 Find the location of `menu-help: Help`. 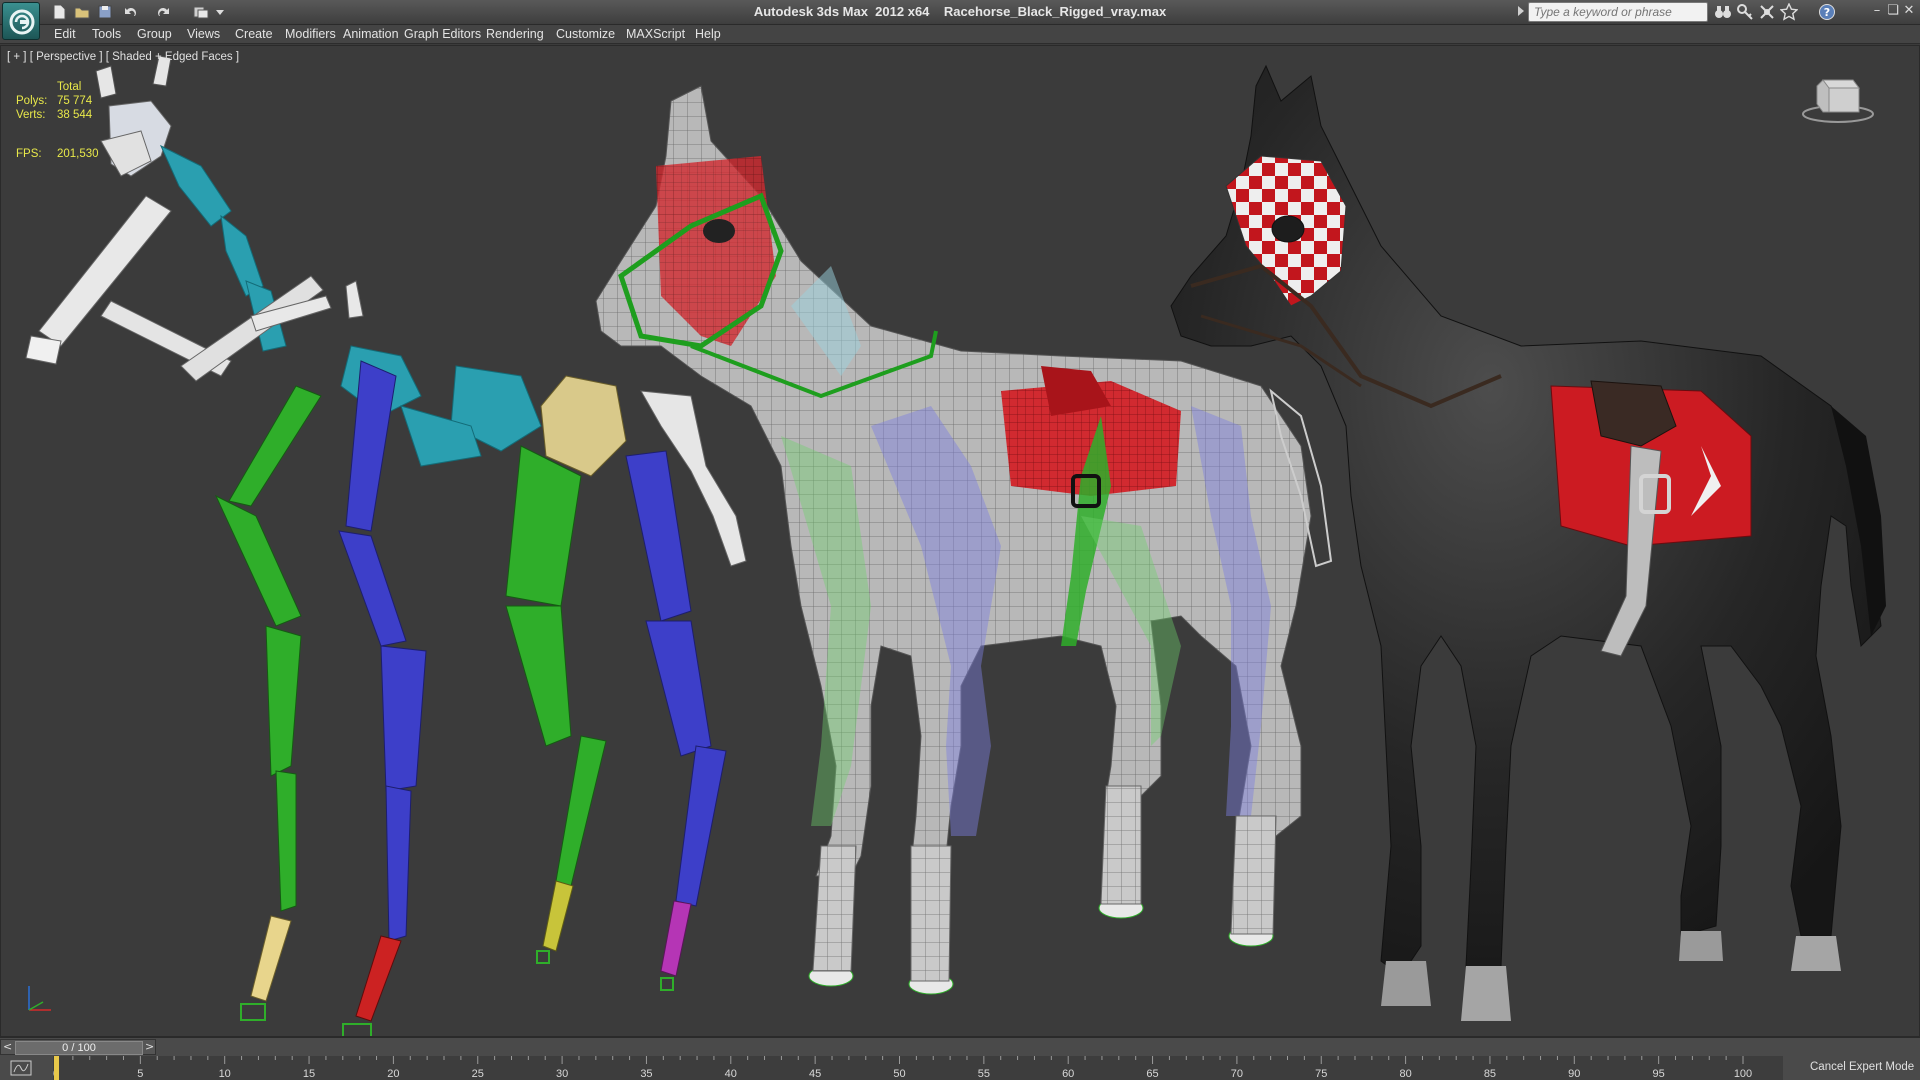

menu-help: Help is located at coordinates (708, 34).